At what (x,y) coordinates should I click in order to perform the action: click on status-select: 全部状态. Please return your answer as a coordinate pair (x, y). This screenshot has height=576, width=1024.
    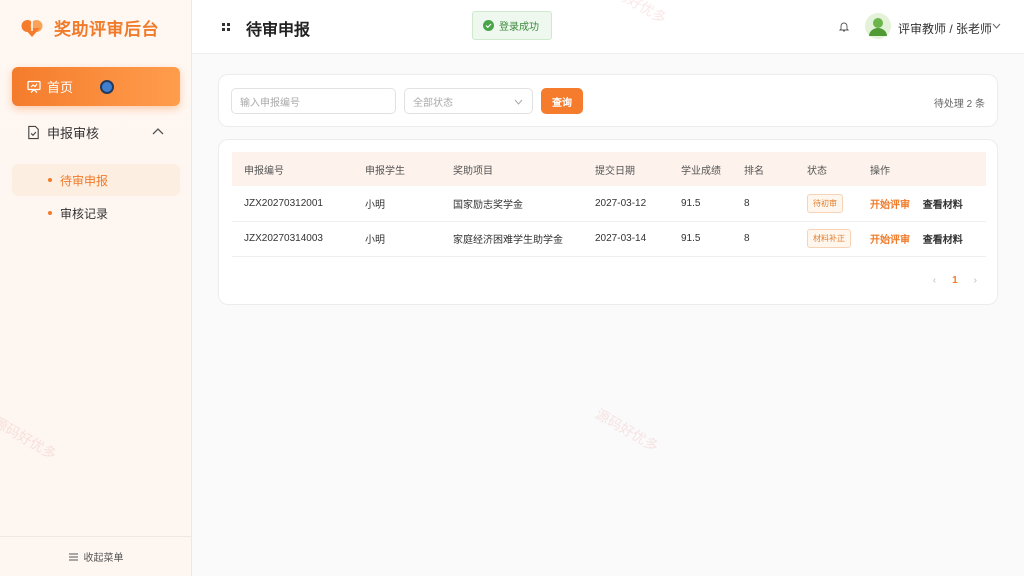
    Looking at the image, I should click on (468, 101).